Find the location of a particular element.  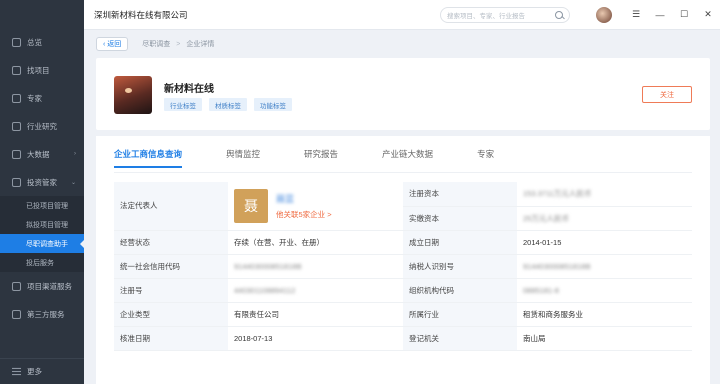

taxpayer-value: 914403000851818B is located at coordinates (604, 266).